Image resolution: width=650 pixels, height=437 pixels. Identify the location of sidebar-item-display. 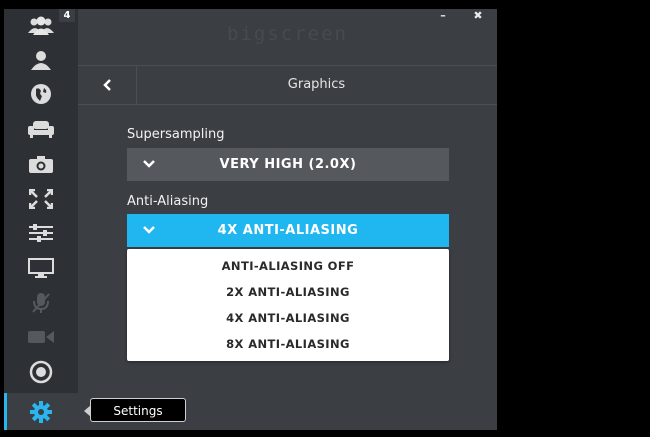
(41, 268).